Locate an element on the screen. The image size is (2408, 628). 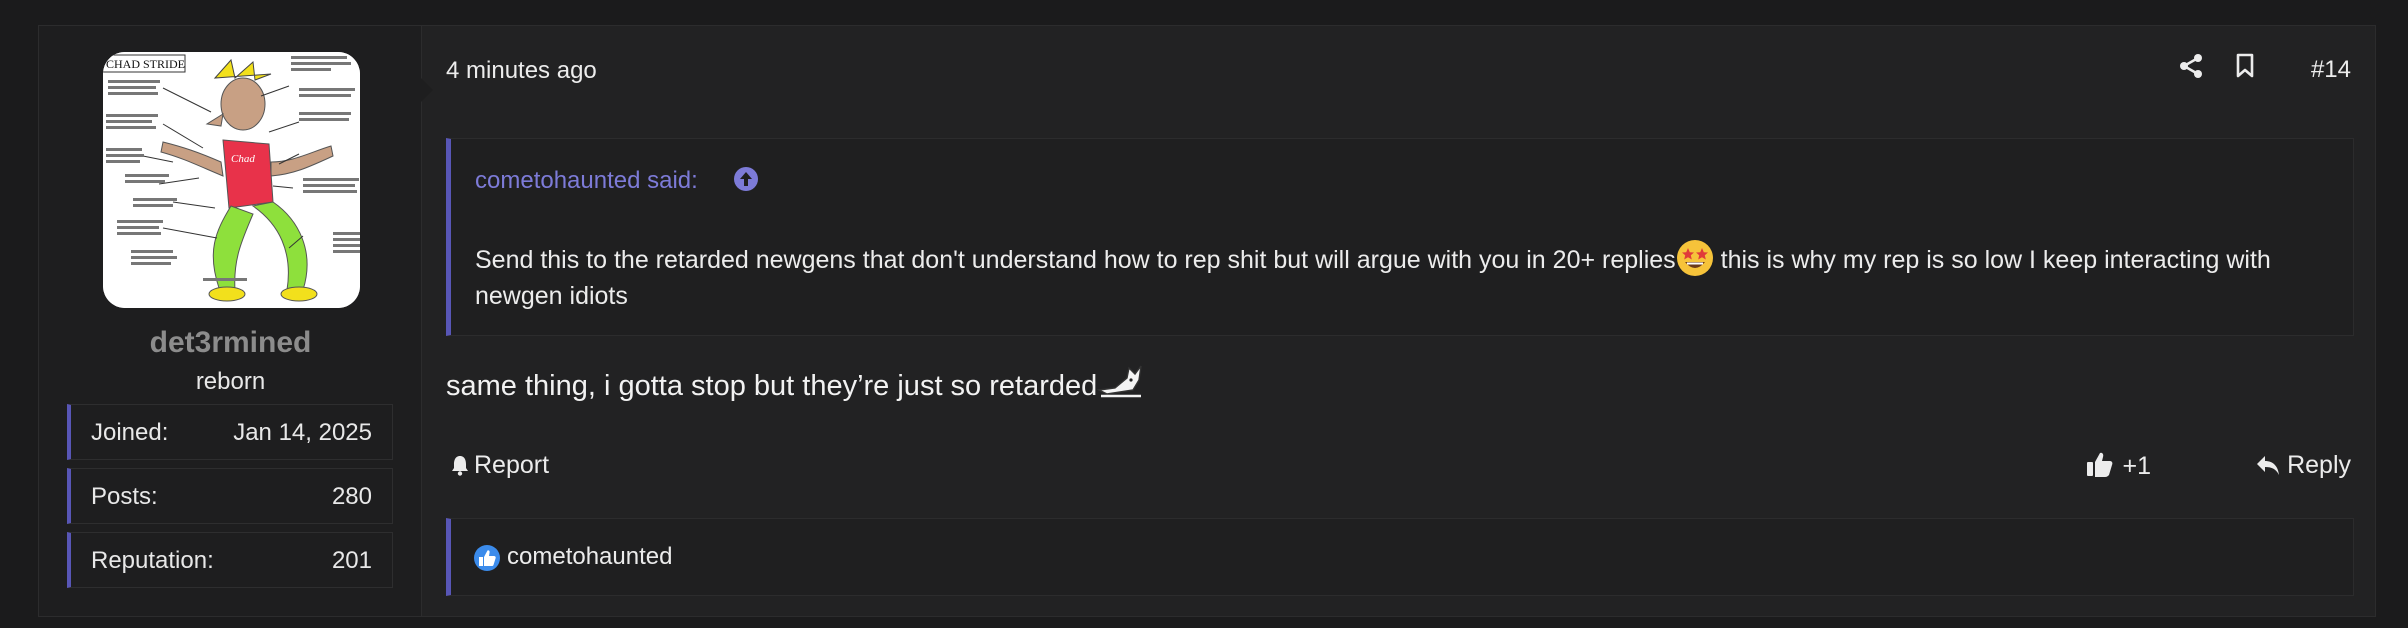
avatar-caption: CHAD STRIDE is located at coordinates (145, 64).